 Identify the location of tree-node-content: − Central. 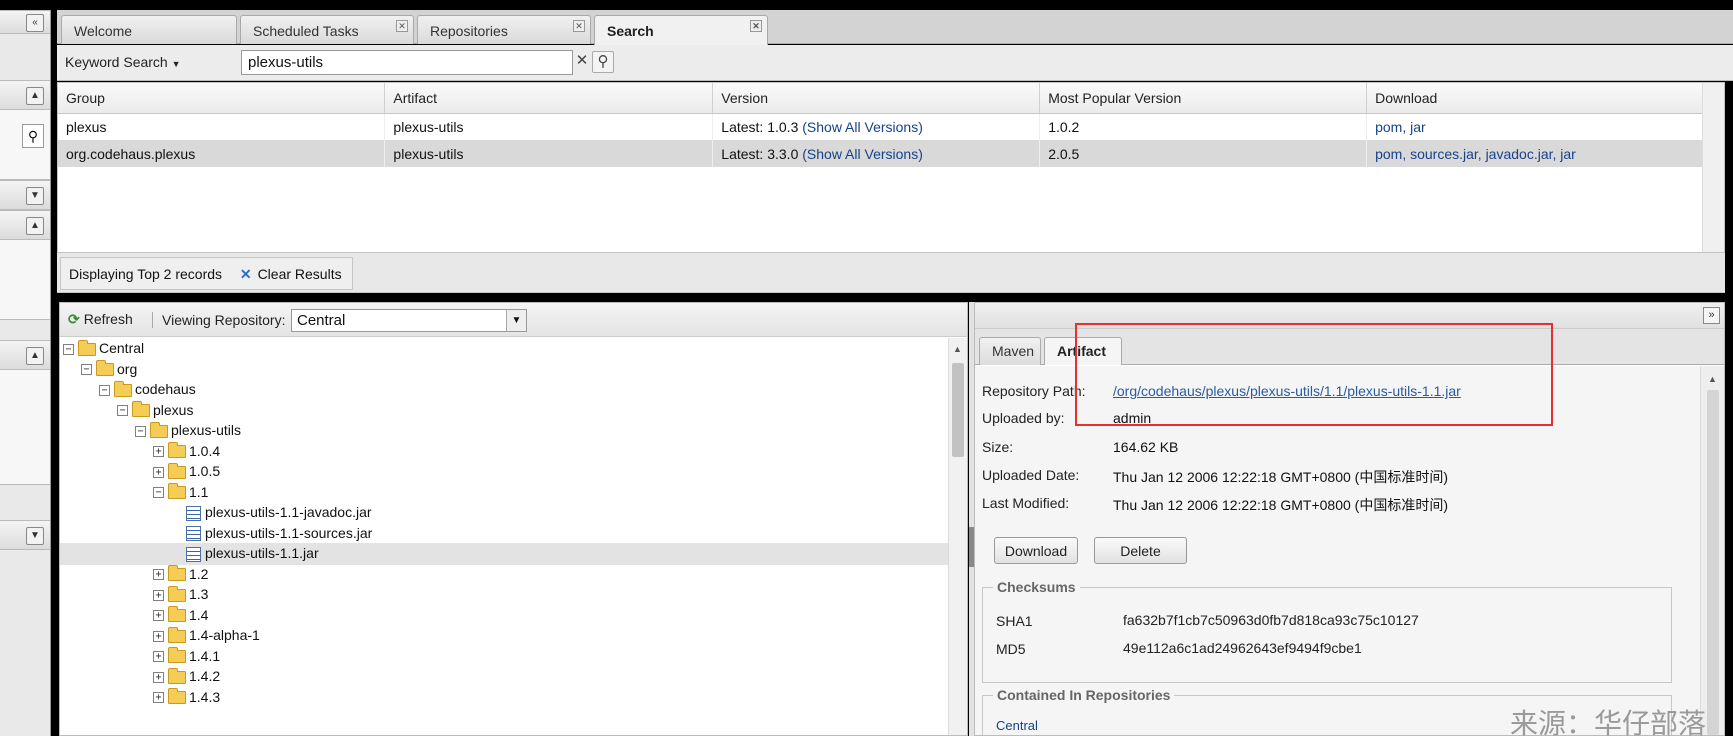
(103, 347).